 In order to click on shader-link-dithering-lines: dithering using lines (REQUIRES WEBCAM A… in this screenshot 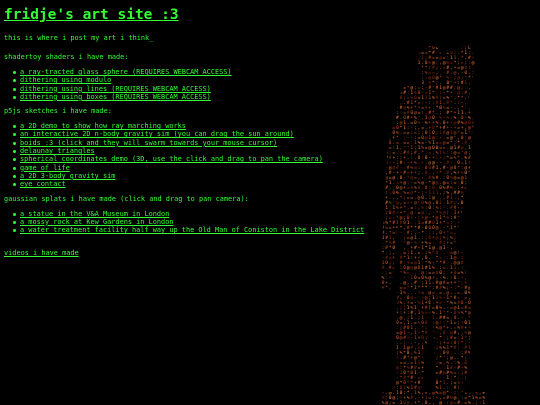, I will do `click(115, 89)`.